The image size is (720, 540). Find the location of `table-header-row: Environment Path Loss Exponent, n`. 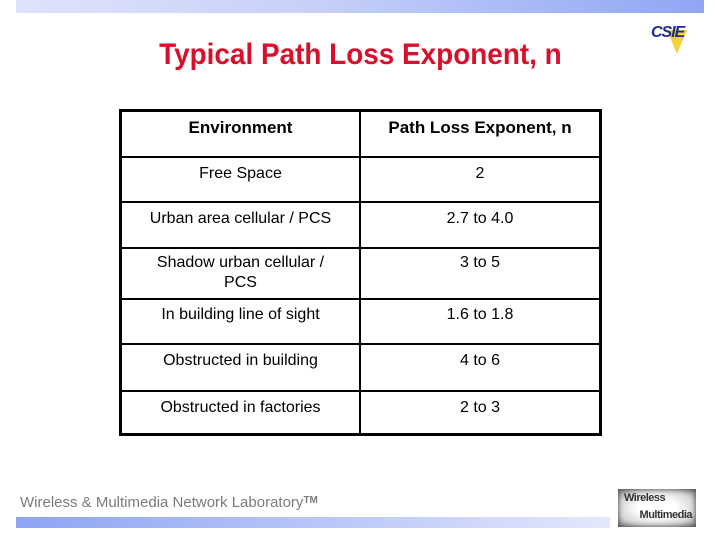

table-header-row: Environment Path Loss Exponent, n is located at coordinates (360, 135).